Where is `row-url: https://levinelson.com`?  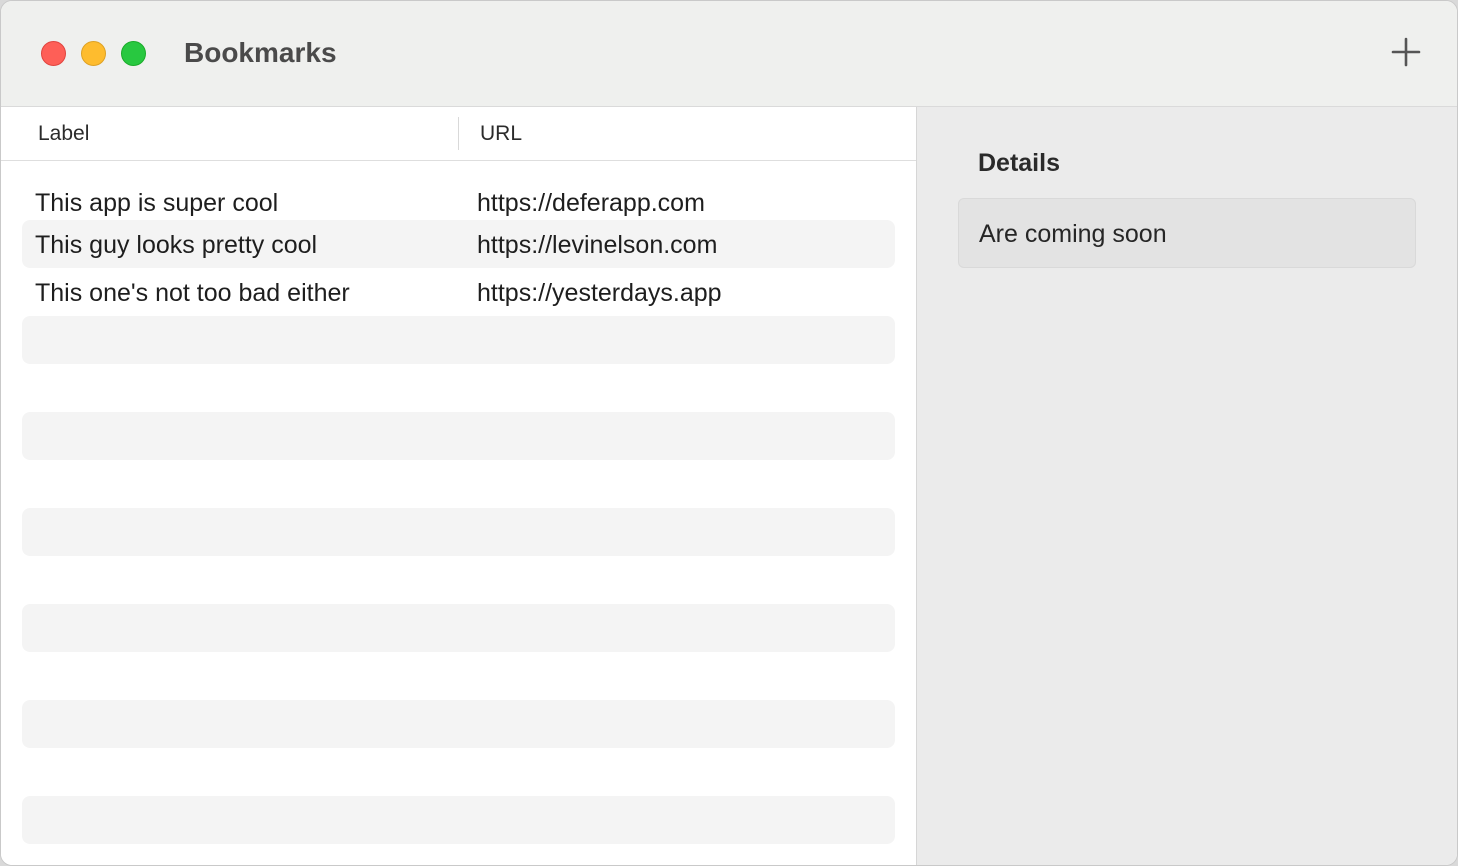
row-url: https://levinelson.com is located at coordinates (597, 245).